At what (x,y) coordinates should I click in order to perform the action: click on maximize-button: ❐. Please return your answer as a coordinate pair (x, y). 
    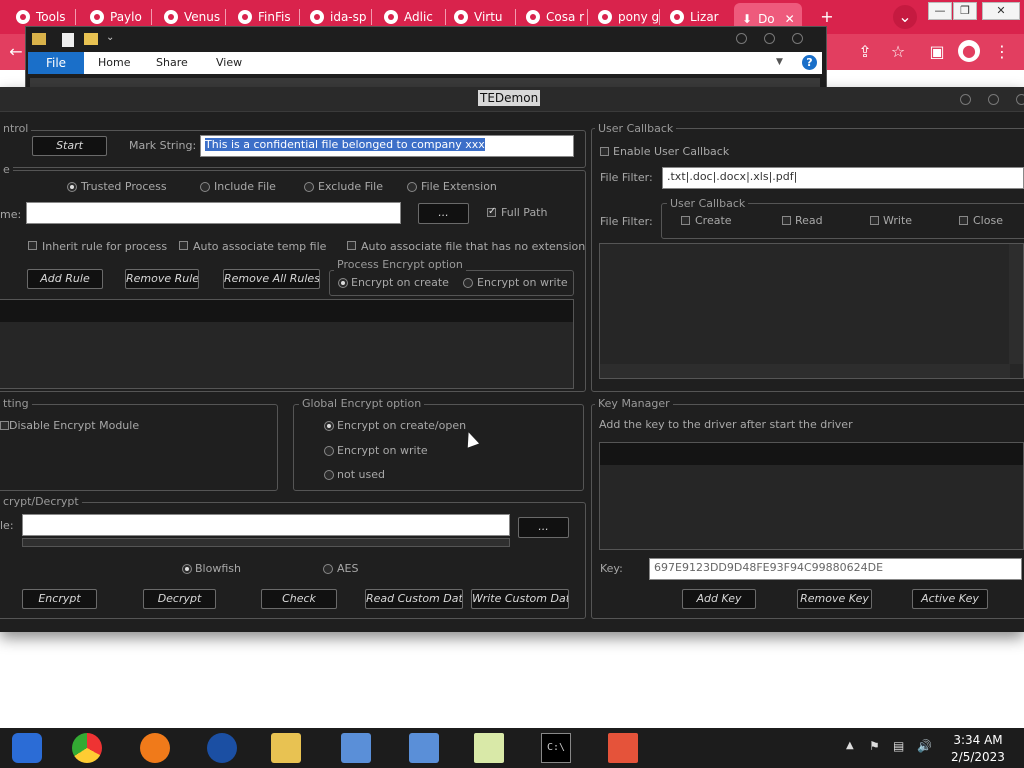
    Looking at the image, I should click on (965, 11).